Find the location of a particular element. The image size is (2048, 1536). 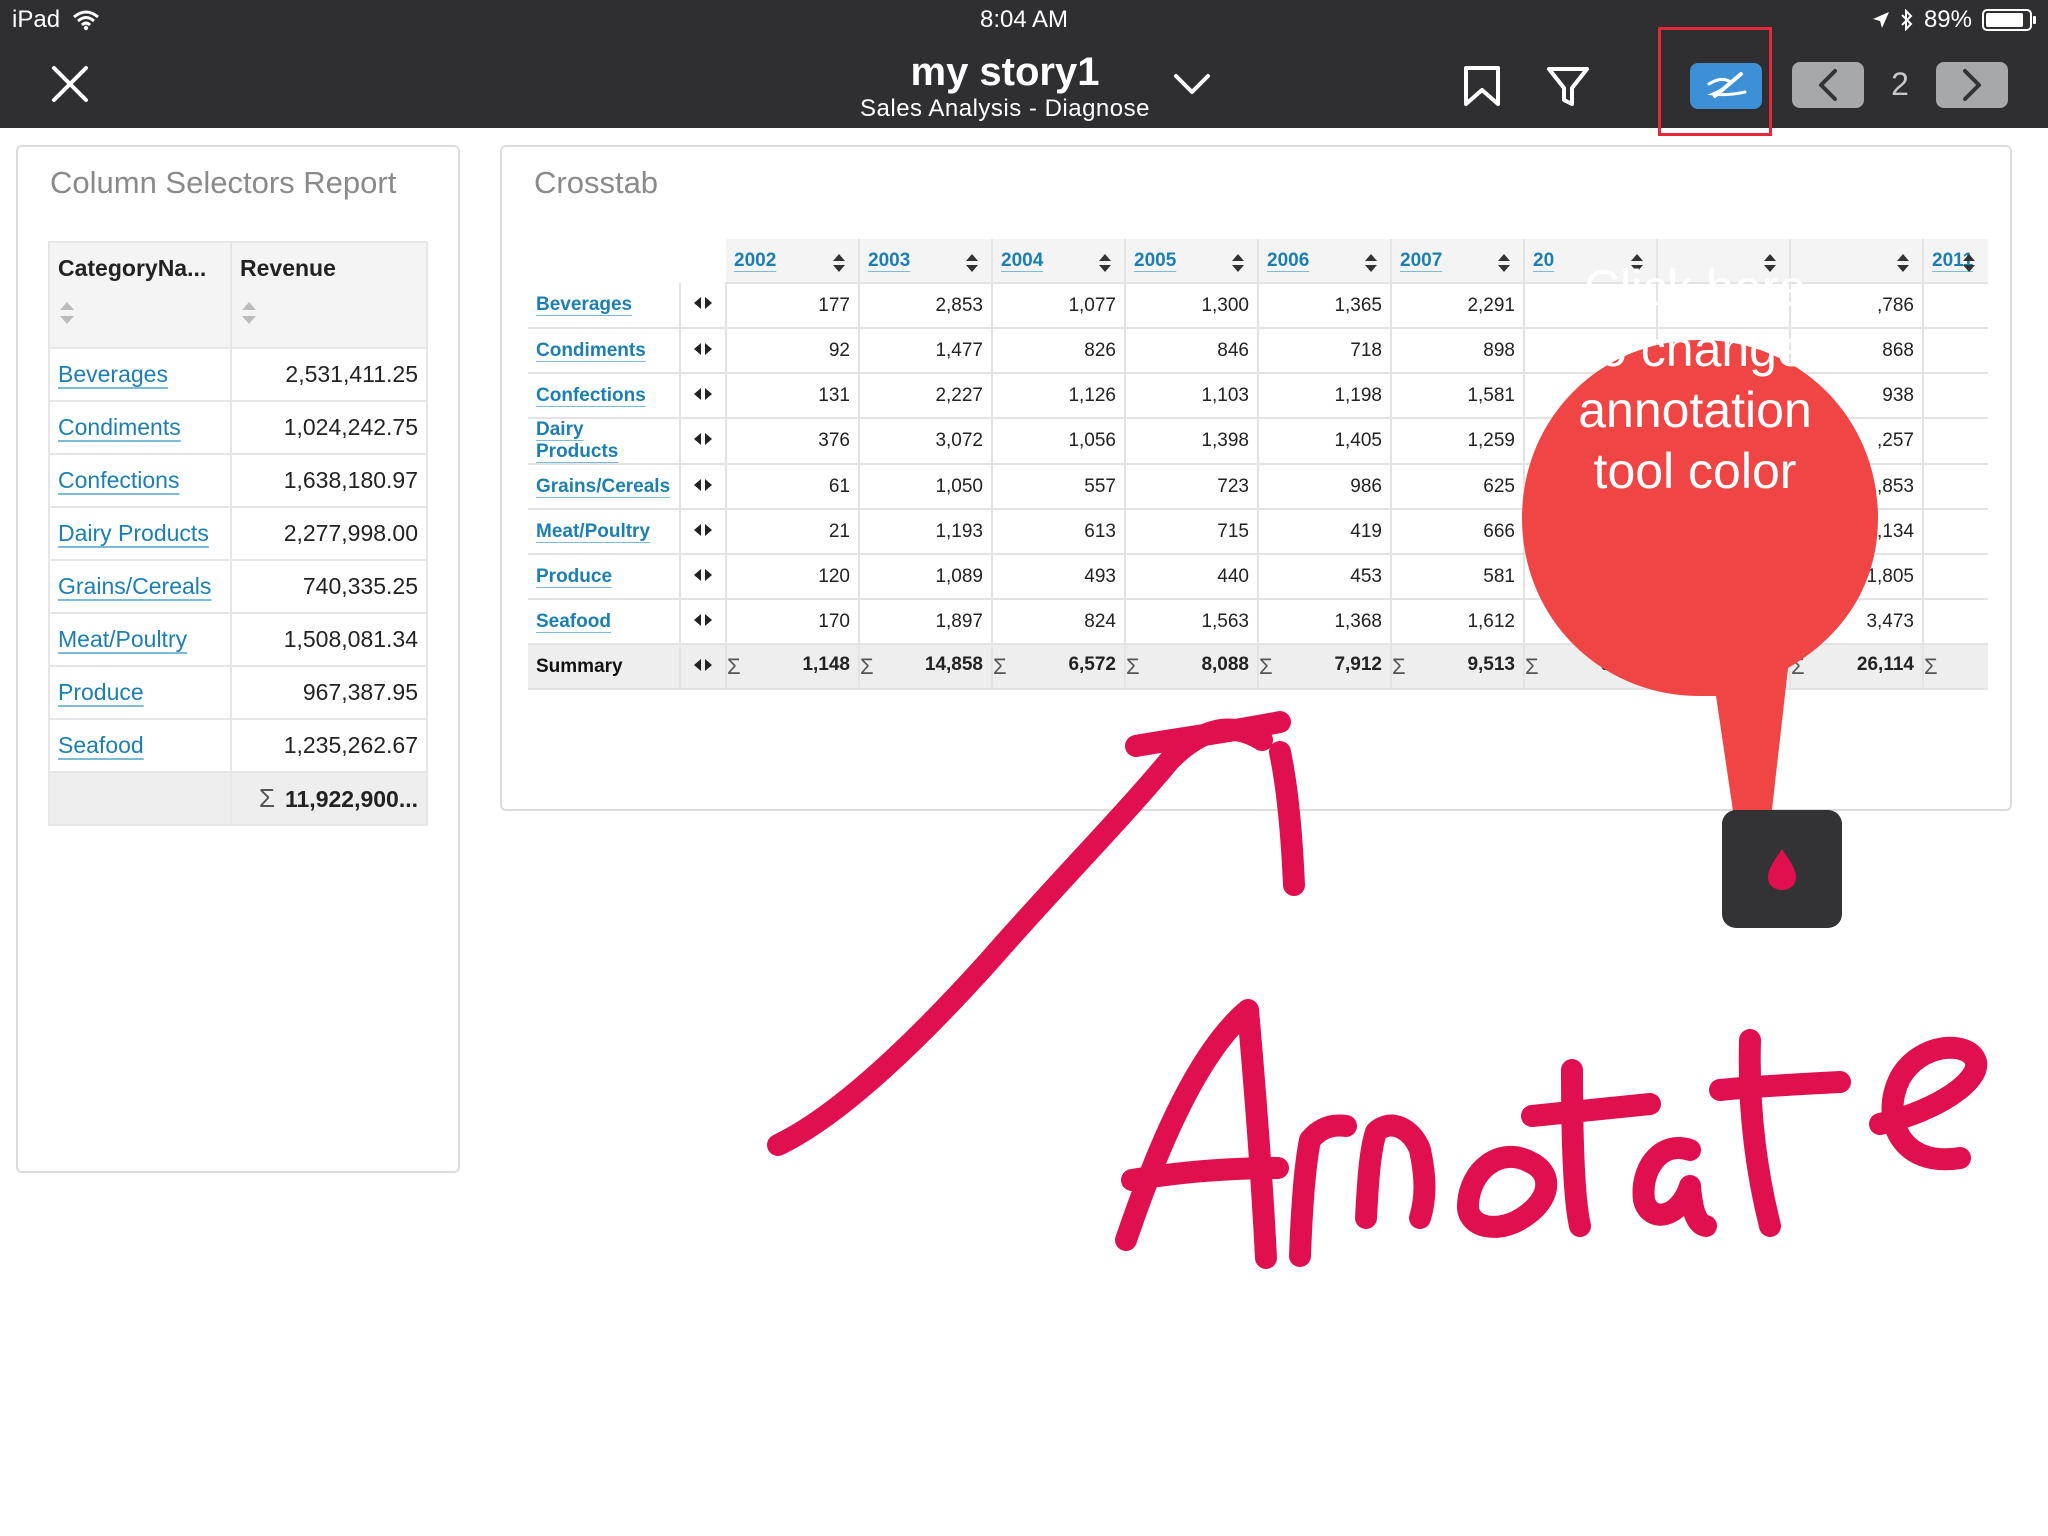

year-column-header: 2003 is located at coordinates (926, 261).